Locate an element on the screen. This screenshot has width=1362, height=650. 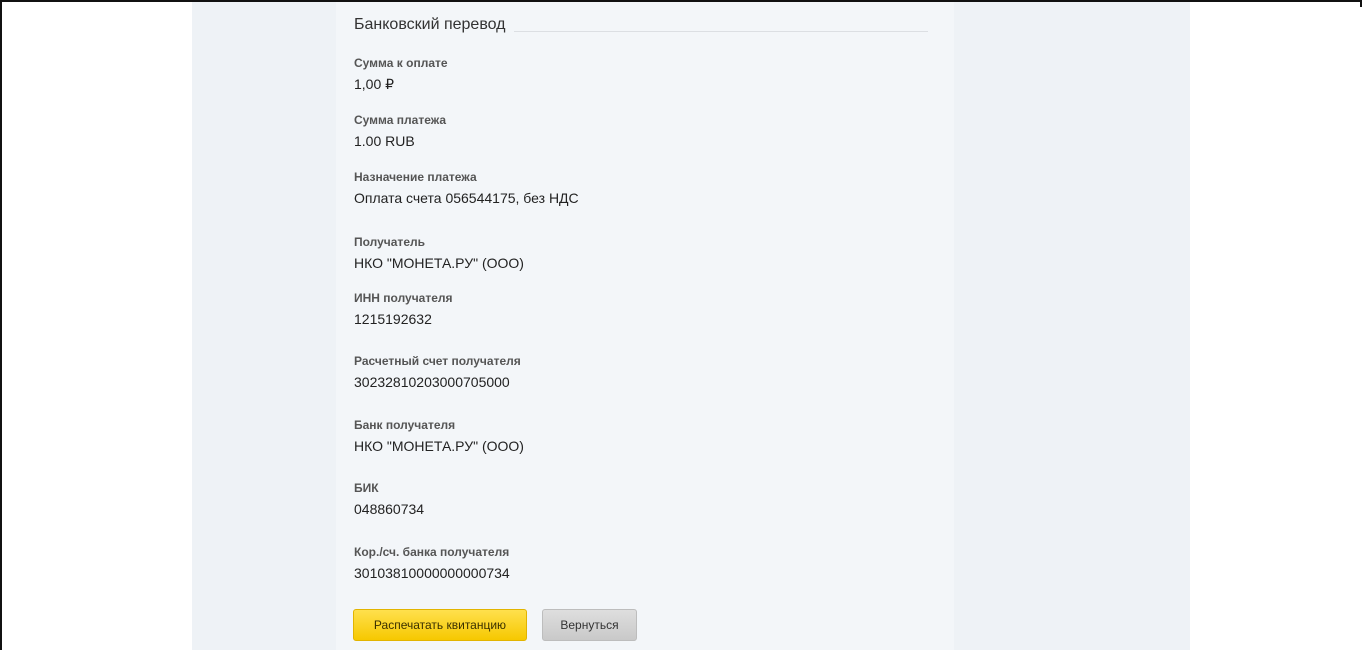
field-value: 1215192632 is located at coordinates (393, 319).